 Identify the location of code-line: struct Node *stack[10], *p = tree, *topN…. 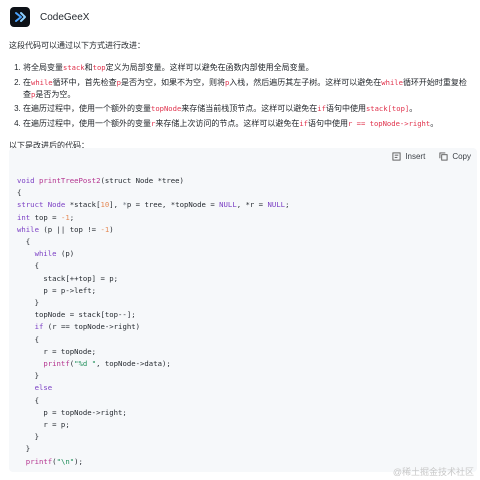
(153, 205).